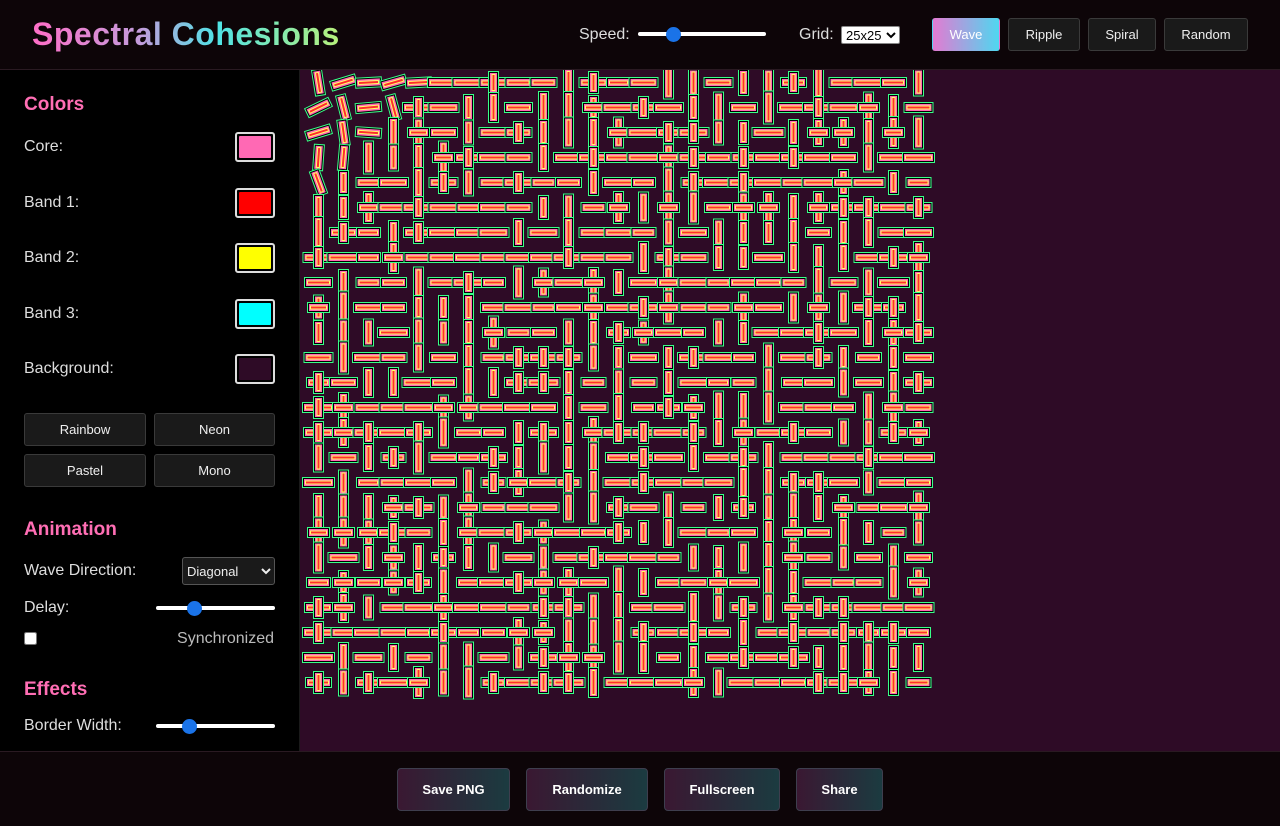  Describe the element at coordinates (255, 314) in the screenshot. I see `band3-color-picker` at that location.